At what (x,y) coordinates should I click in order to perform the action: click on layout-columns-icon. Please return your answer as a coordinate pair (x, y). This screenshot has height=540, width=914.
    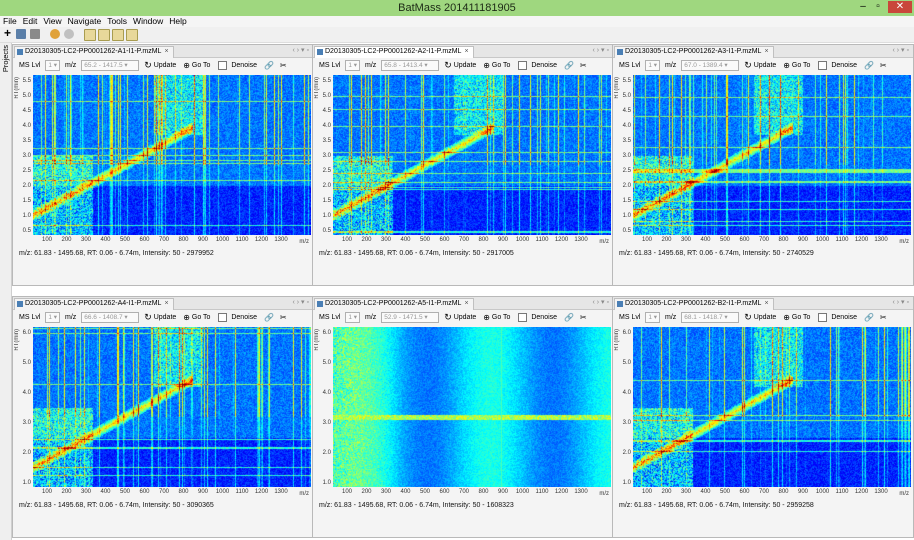
    Looking at the image, I should click on (90, 35).